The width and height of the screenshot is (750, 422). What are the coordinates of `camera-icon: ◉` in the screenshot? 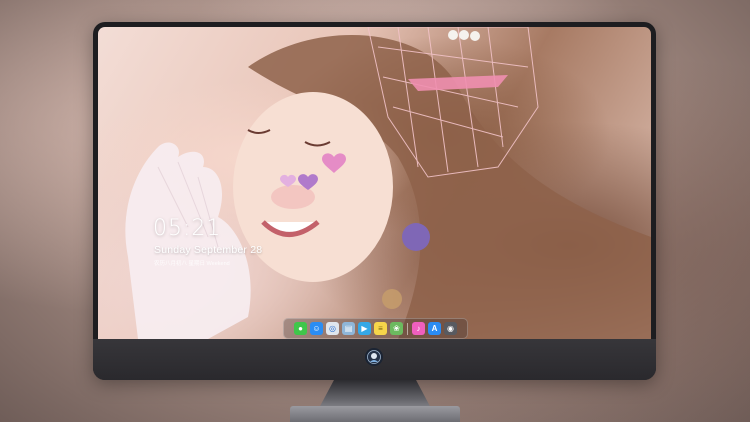 It's located at (450, 328).